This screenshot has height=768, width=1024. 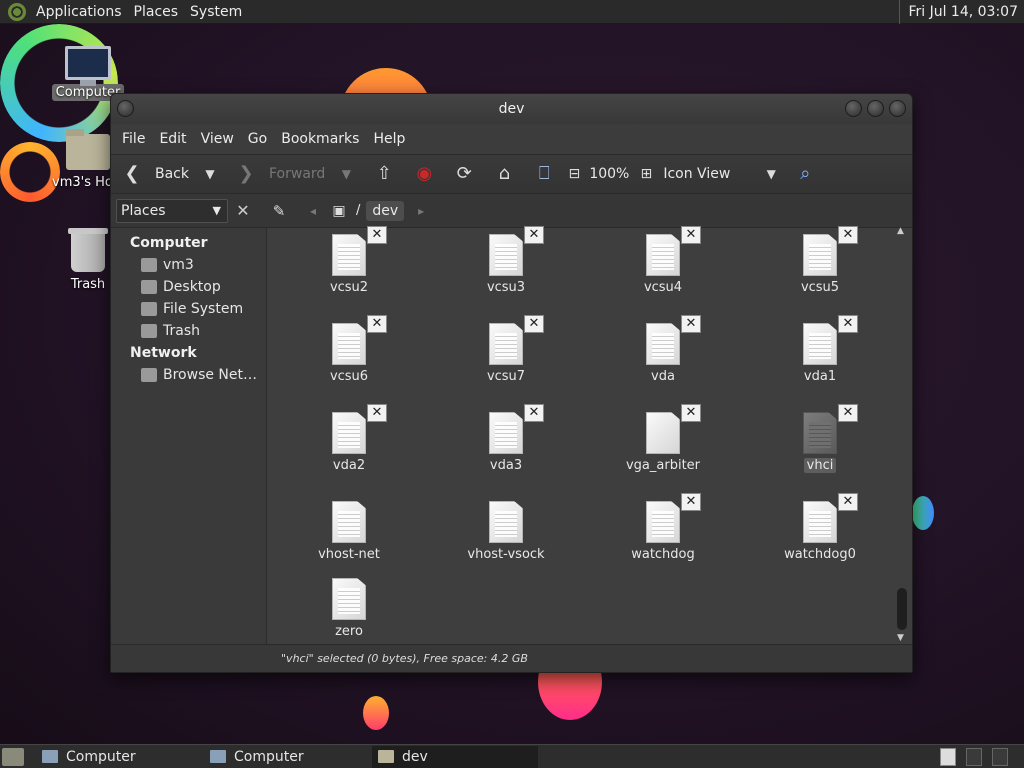 What do you see at coordinates (17, 11) in the screenshot?
I see `applications-logo-icon` at bounding box center [17, 11].